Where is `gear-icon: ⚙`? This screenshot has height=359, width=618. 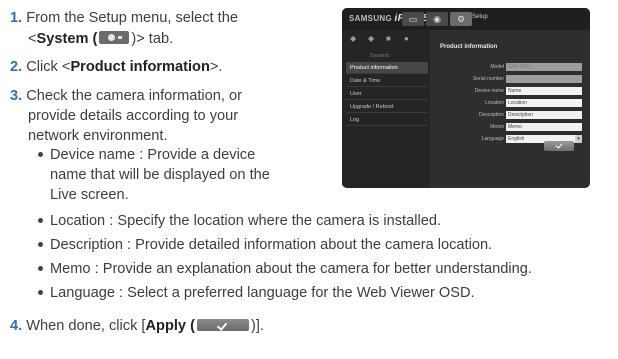
gear-icon: ⚙ is located at coordinates (461, 19).